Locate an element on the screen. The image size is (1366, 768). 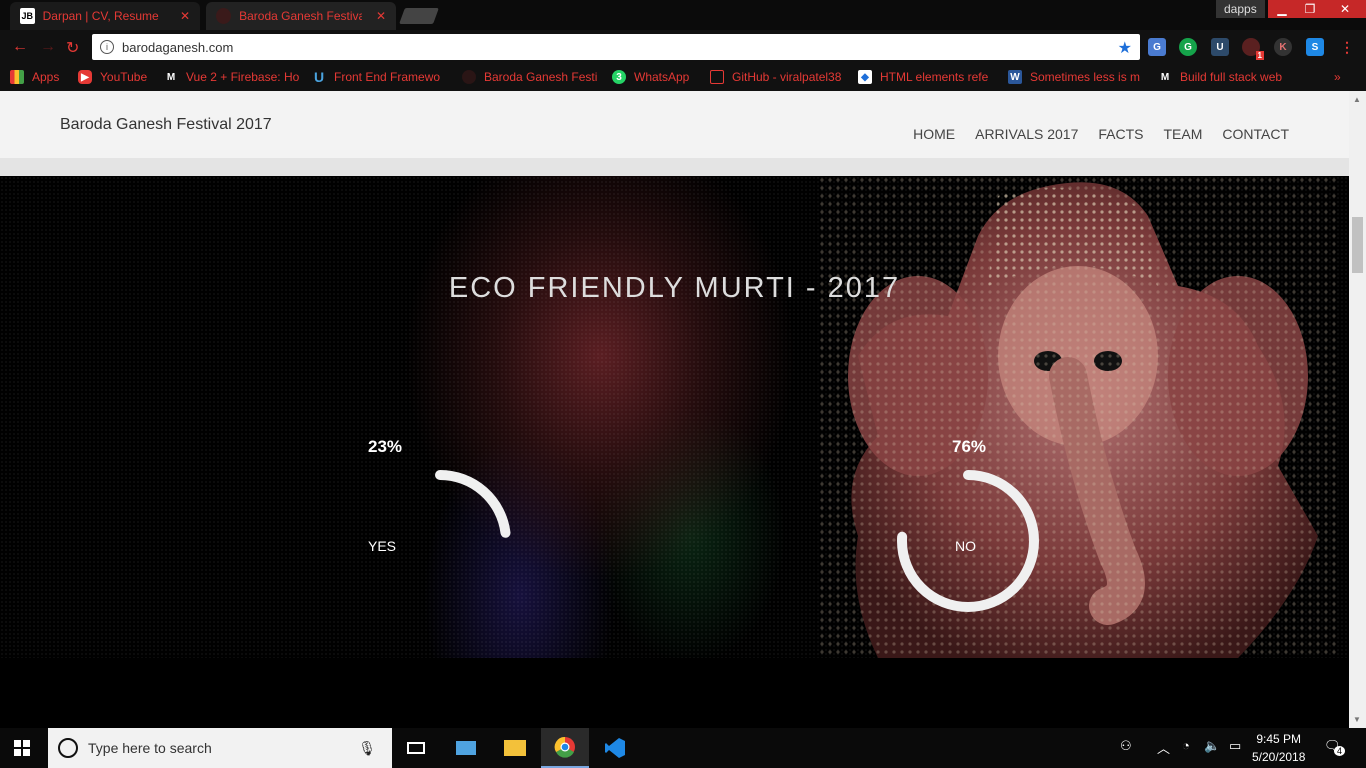
chevron-double-right-icon: » is located at coordinates (1337, 77).